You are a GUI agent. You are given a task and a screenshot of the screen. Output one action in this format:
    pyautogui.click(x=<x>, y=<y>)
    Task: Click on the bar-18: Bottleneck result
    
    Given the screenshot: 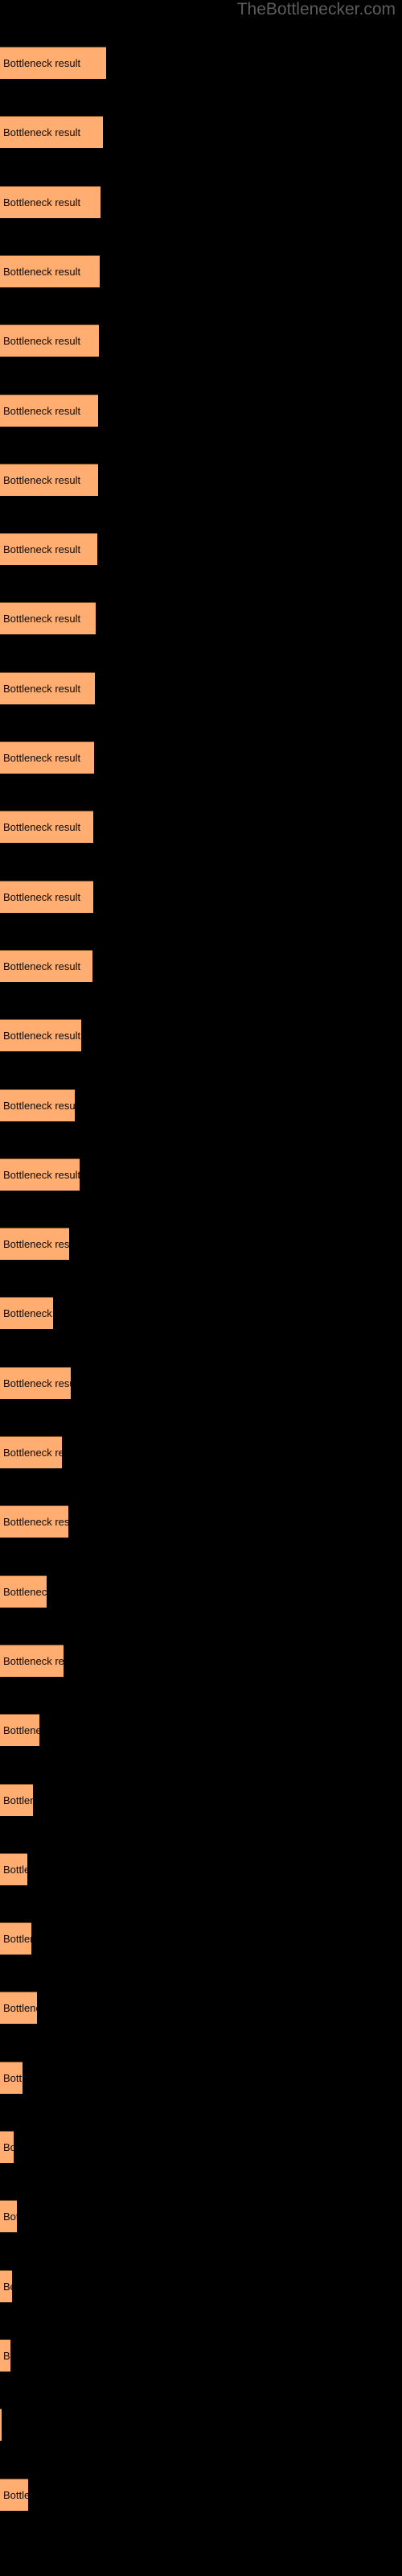 What is the action you would take?
    pyautogui.click(x=35, y=1244)
    